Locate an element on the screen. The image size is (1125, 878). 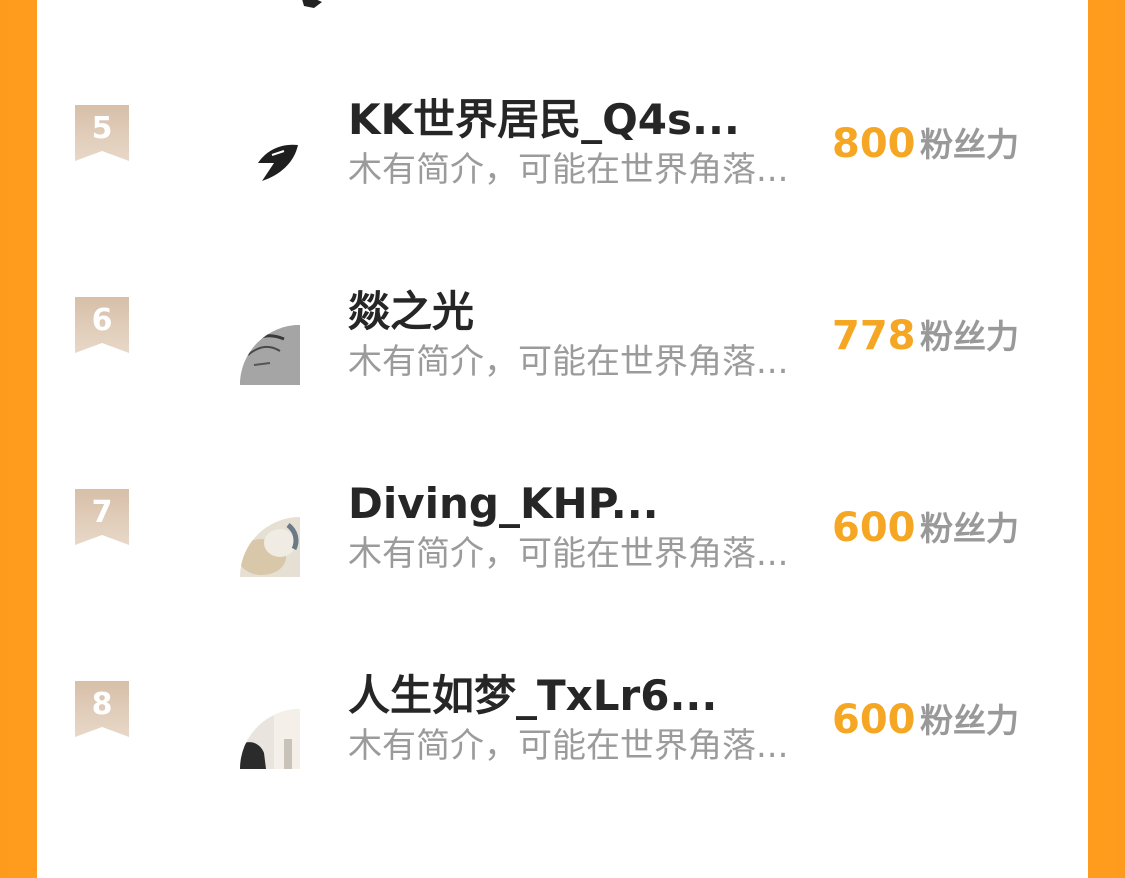
sketch-photo-avatar-icon is located at coordinates (270, 355).